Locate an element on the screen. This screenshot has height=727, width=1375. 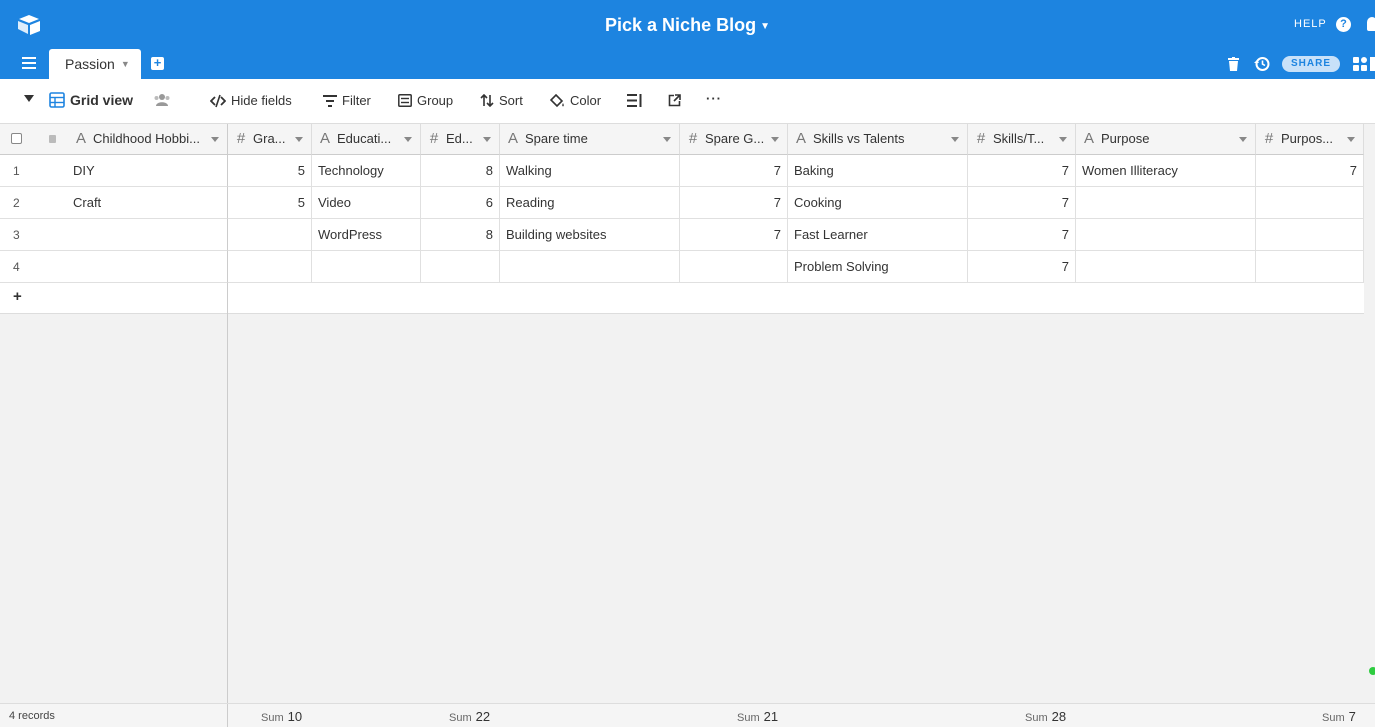
share-button: SHARE is located at coordinates (1311, 64).